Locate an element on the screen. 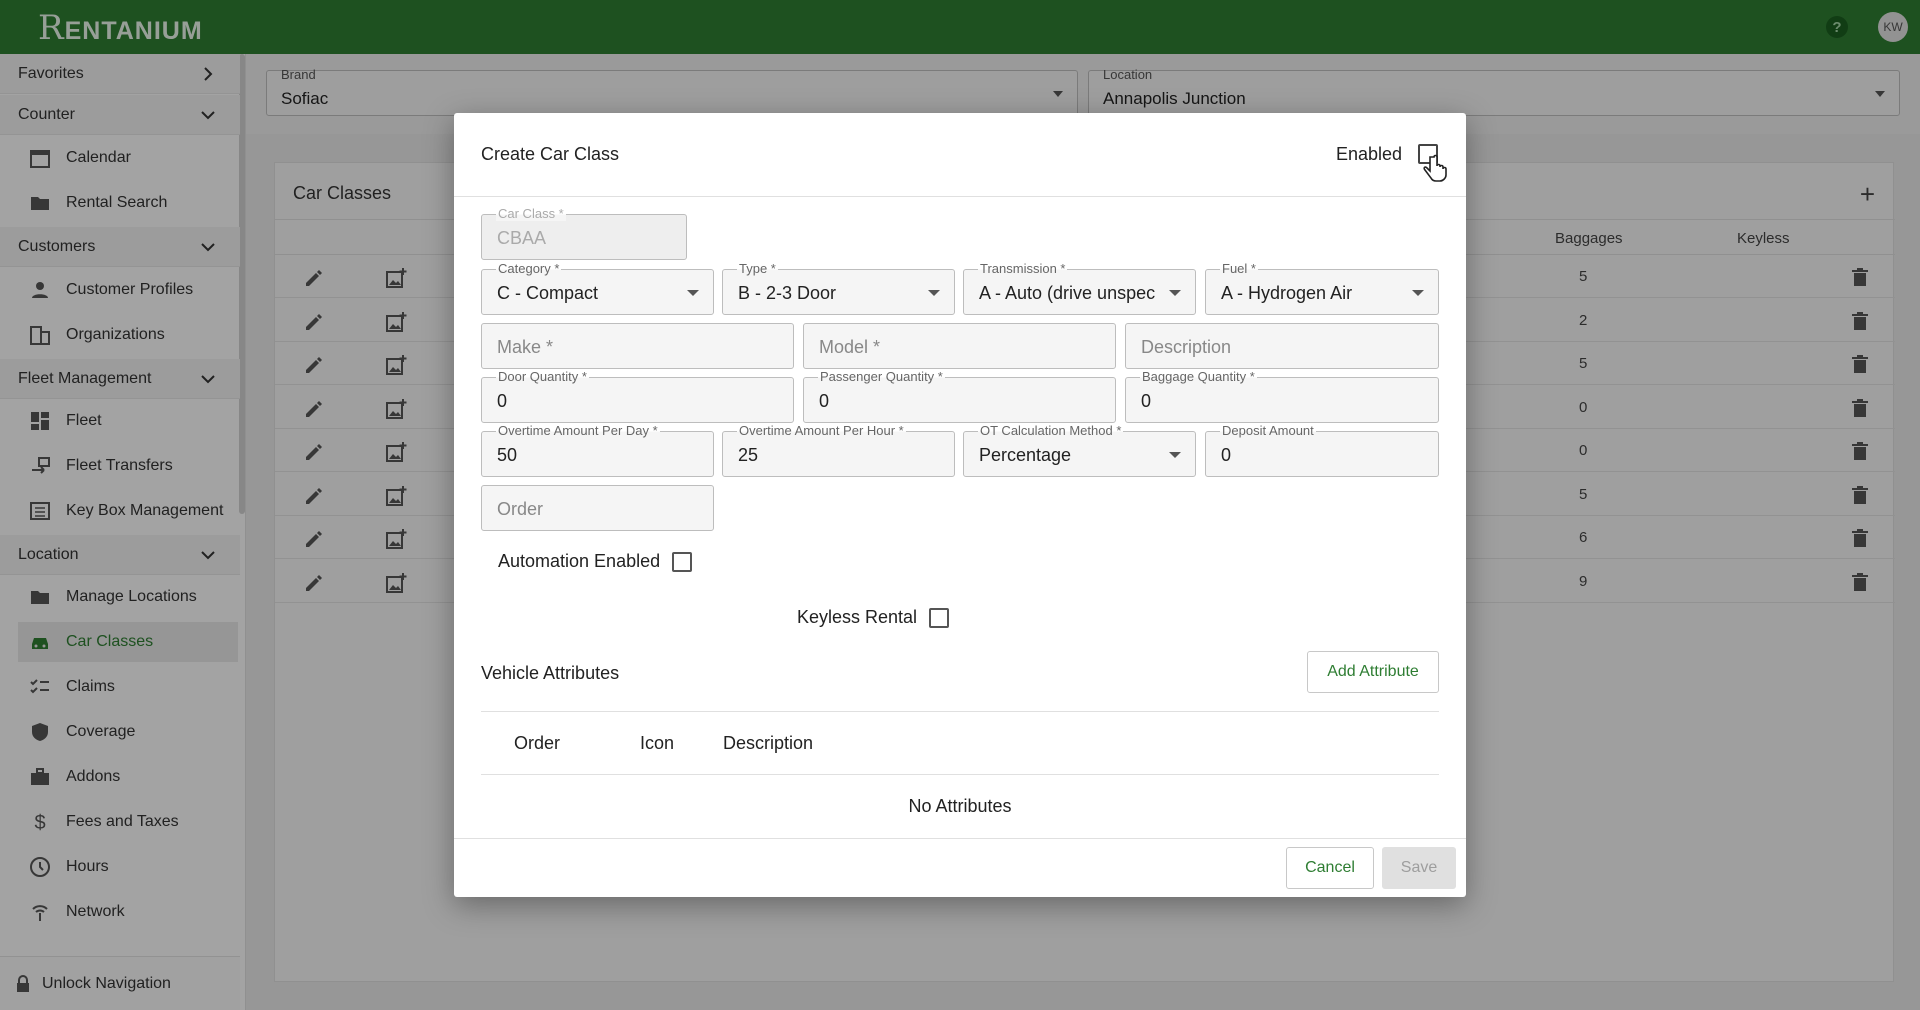 Image resolution: width=1920 pixels, height=1010 pixels. dialog-title: Create Car Class is located at coordinates (550, 154).